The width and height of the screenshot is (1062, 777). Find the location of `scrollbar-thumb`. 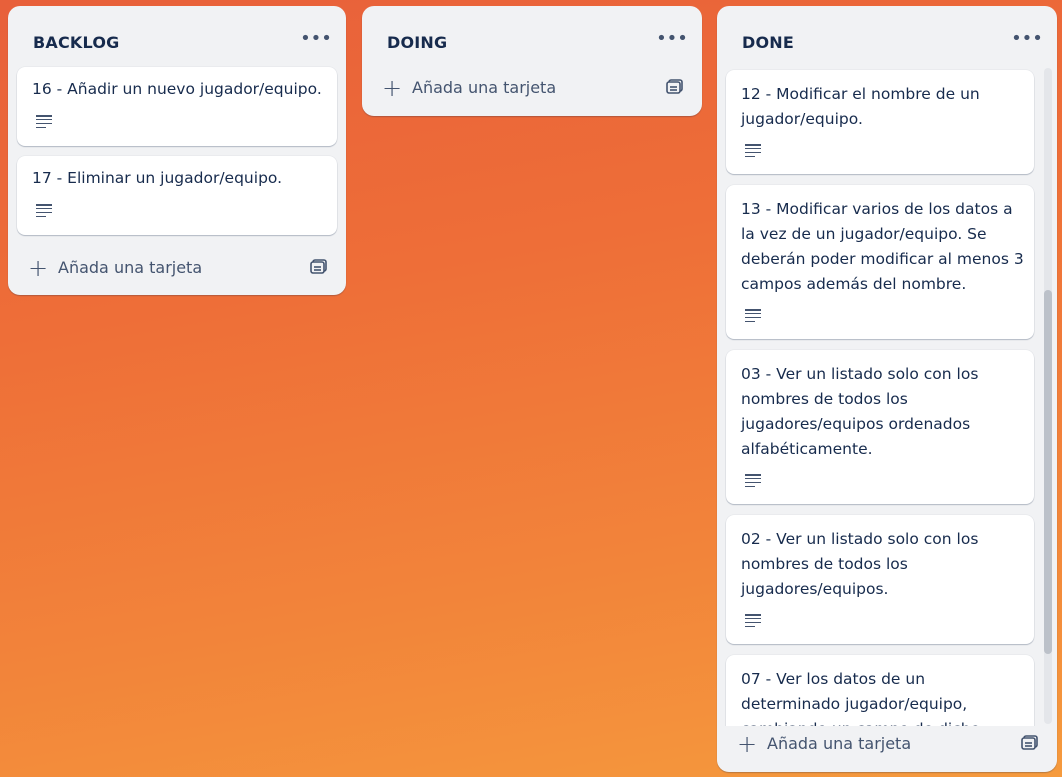

scrollbar-thumb is located at coordinates (1048, 472).